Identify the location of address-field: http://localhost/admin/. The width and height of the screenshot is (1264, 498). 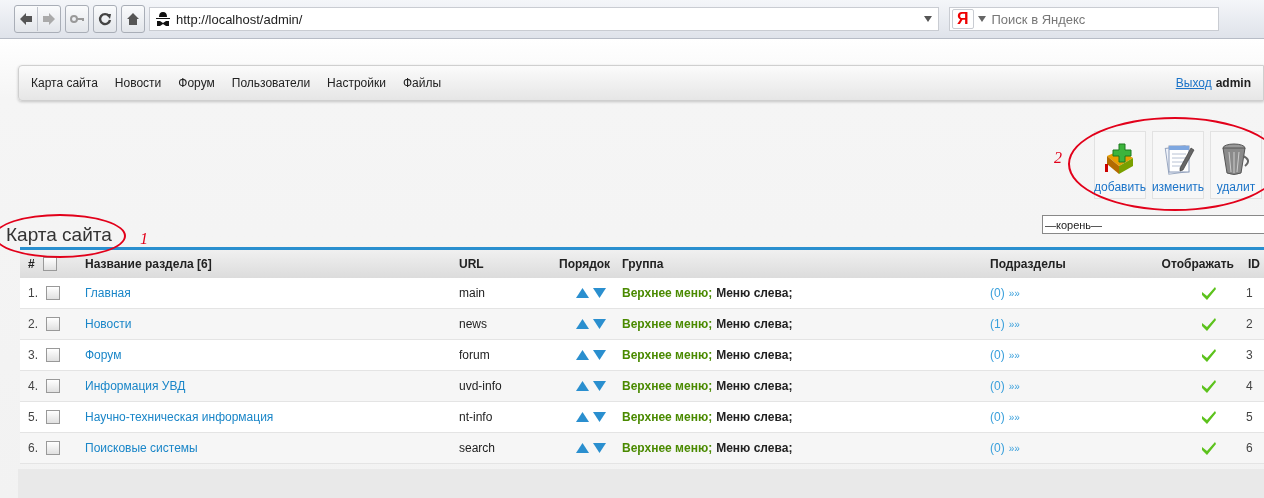
(544, 19).